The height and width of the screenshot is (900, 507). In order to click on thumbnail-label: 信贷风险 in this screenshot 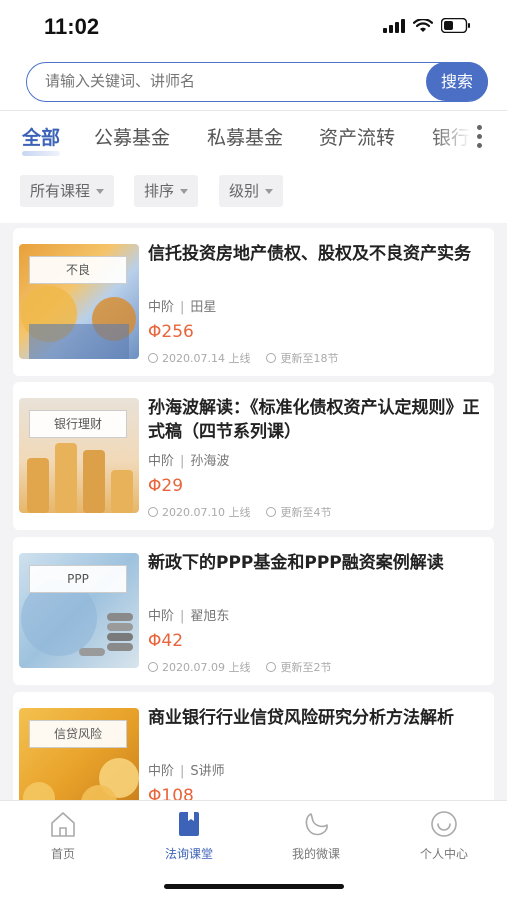, I will do `click(78, 734)`.